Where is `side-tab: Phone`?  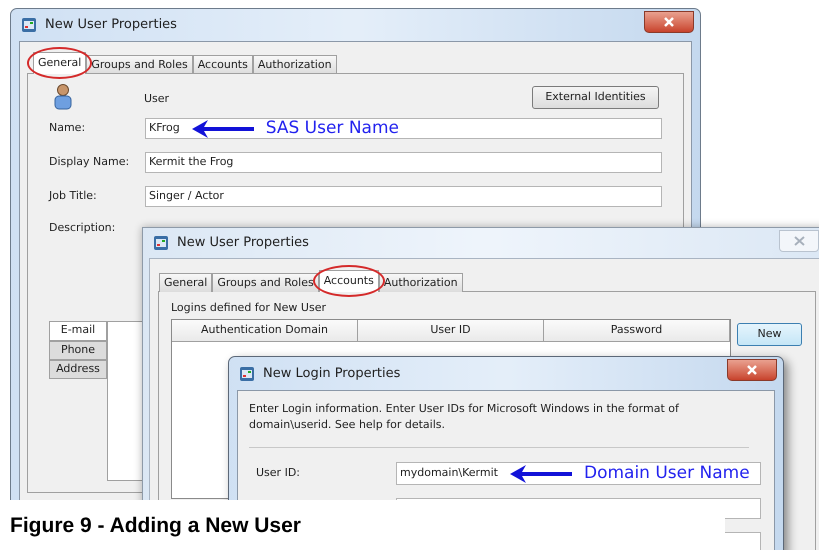 side-tab: Phone is located at coordinates (78, 350).